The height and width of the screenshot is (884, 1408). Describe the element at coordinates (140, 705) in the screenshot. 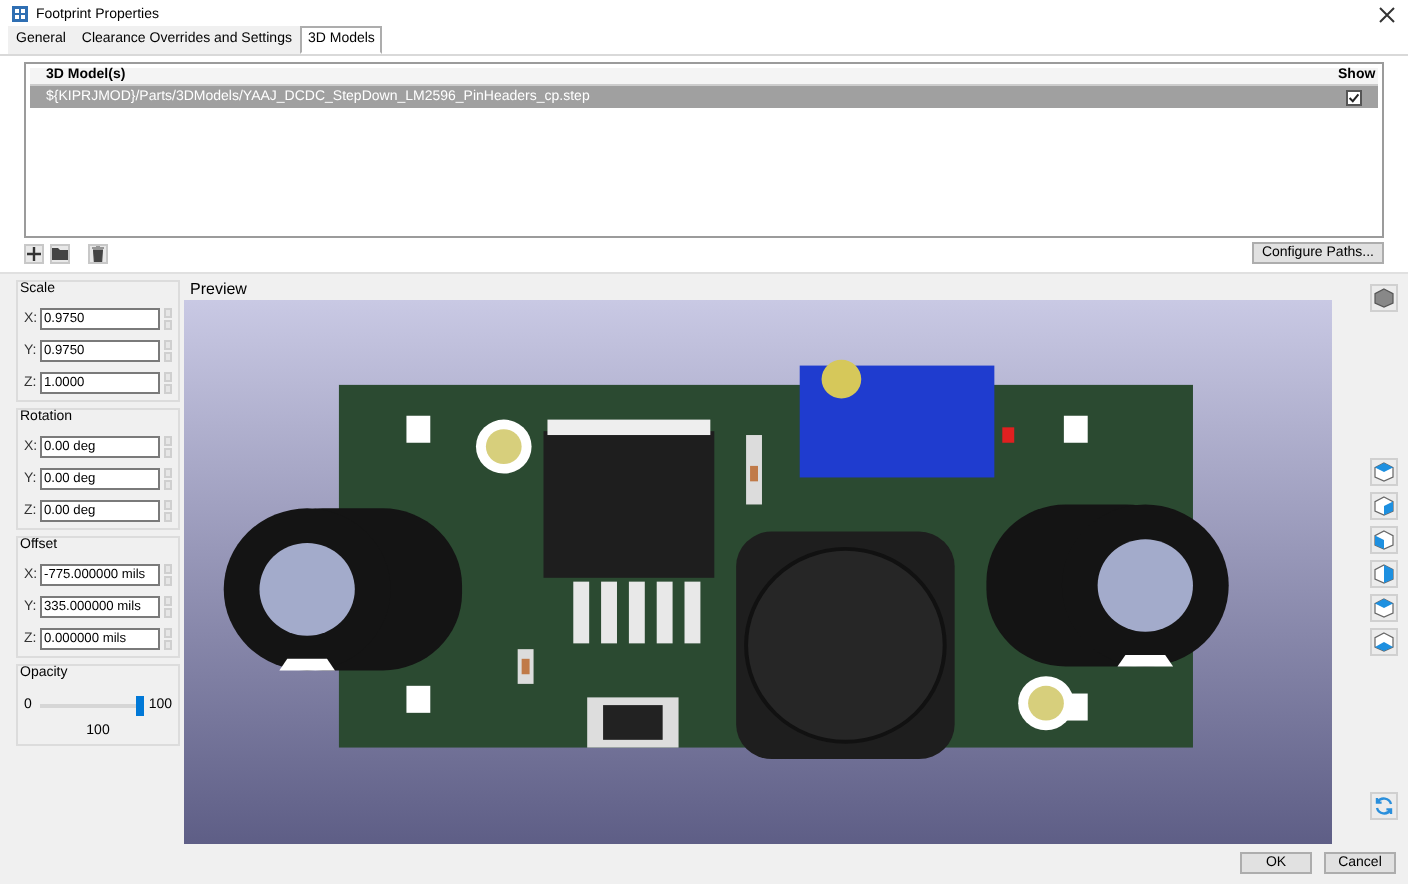

I see `slider-thumb` at that location.